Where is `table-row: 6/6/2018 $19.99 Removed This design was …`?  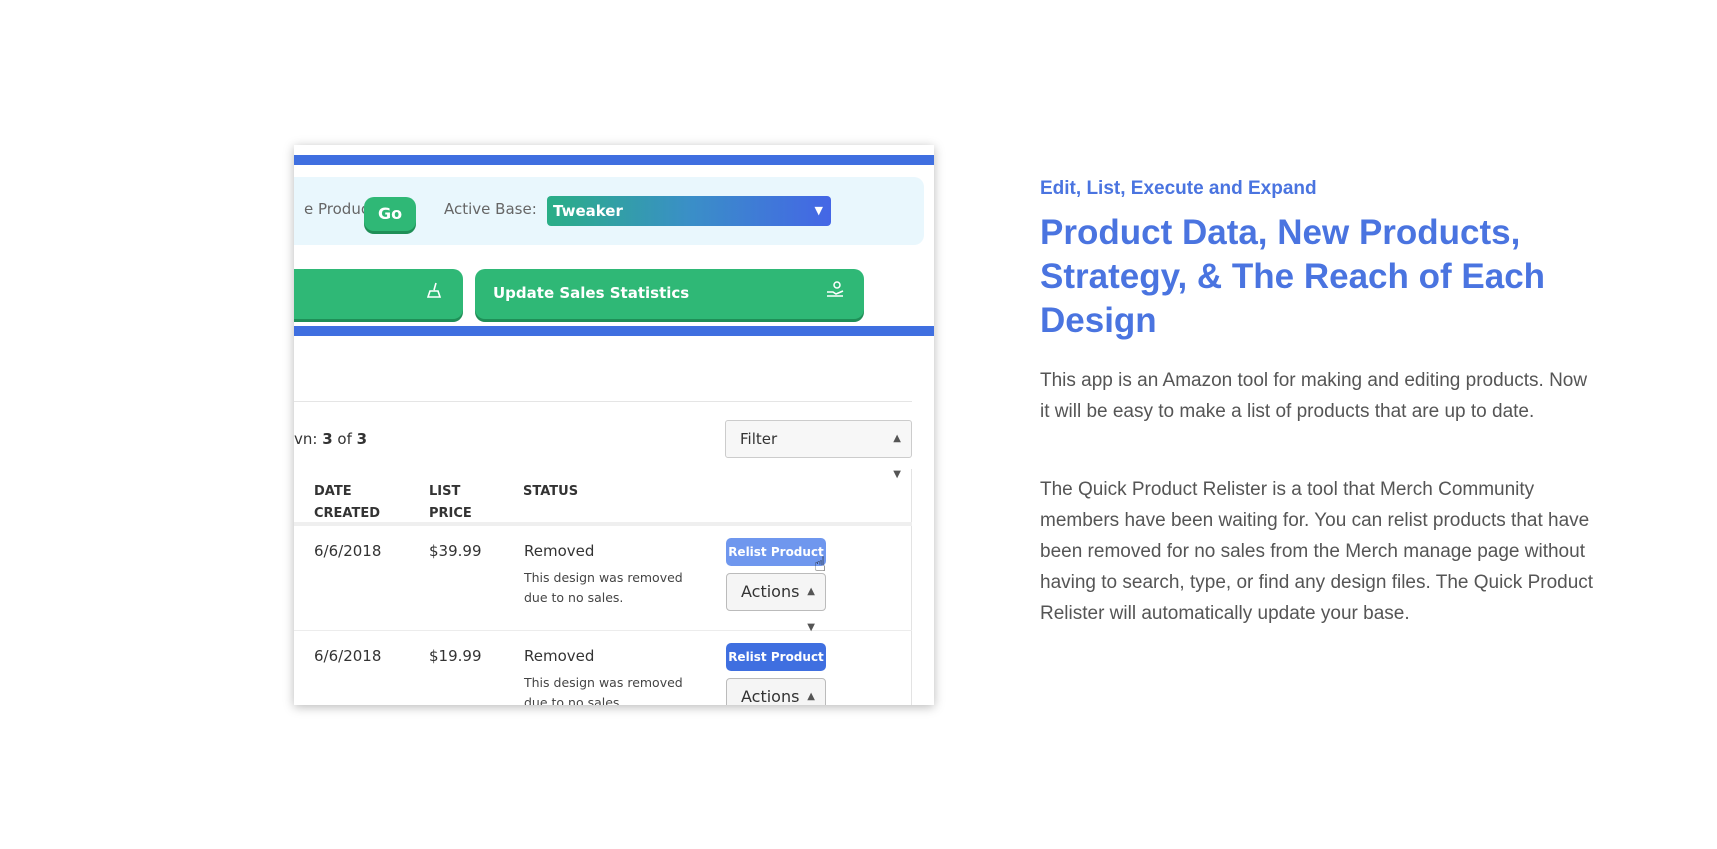 table-row: 6/6/2018 $19.99 Removed This design was … is located at coordinates (603, 668).